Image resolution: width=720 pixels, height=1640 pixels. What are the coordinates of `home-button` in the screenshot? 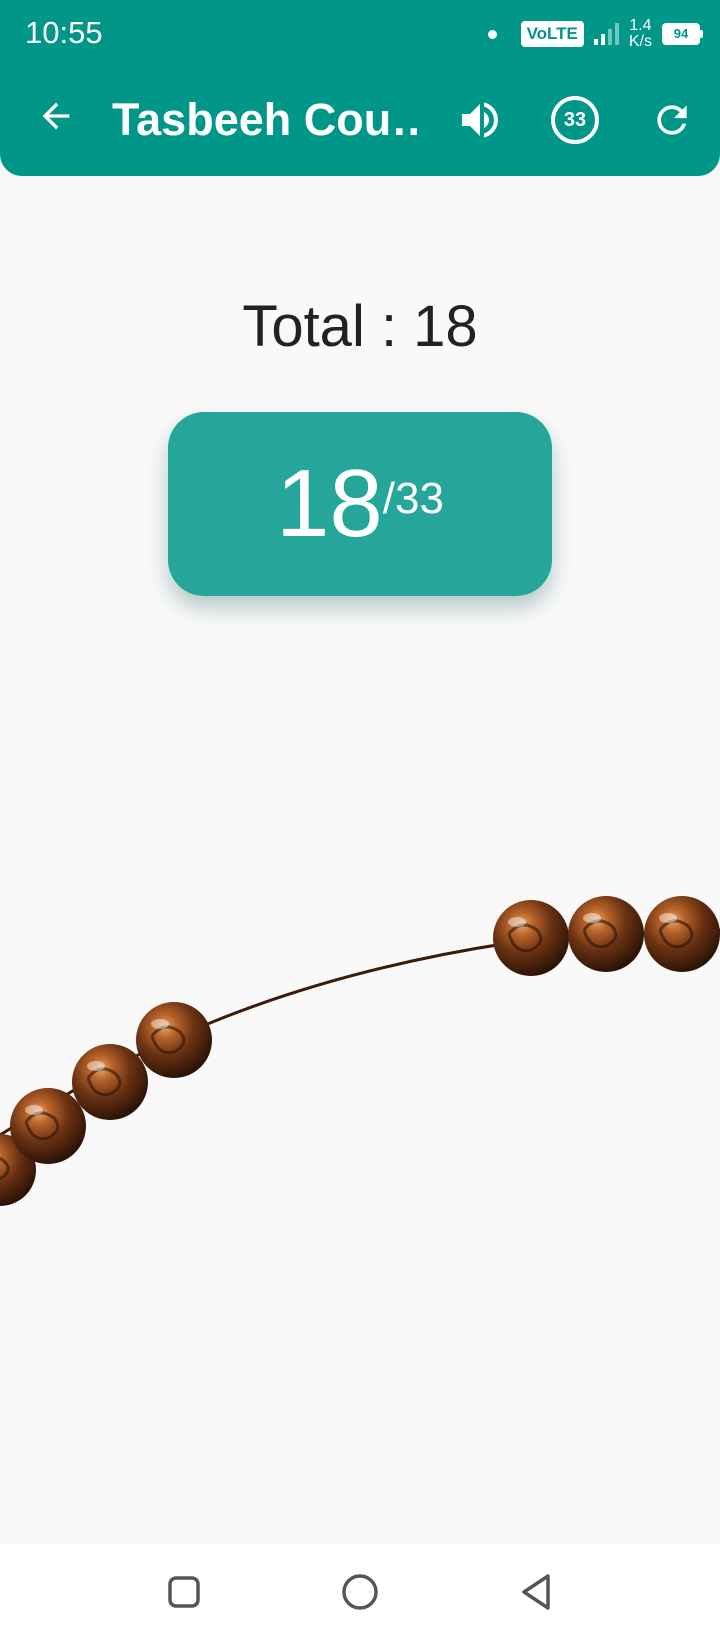 It's located at (360, 1592).